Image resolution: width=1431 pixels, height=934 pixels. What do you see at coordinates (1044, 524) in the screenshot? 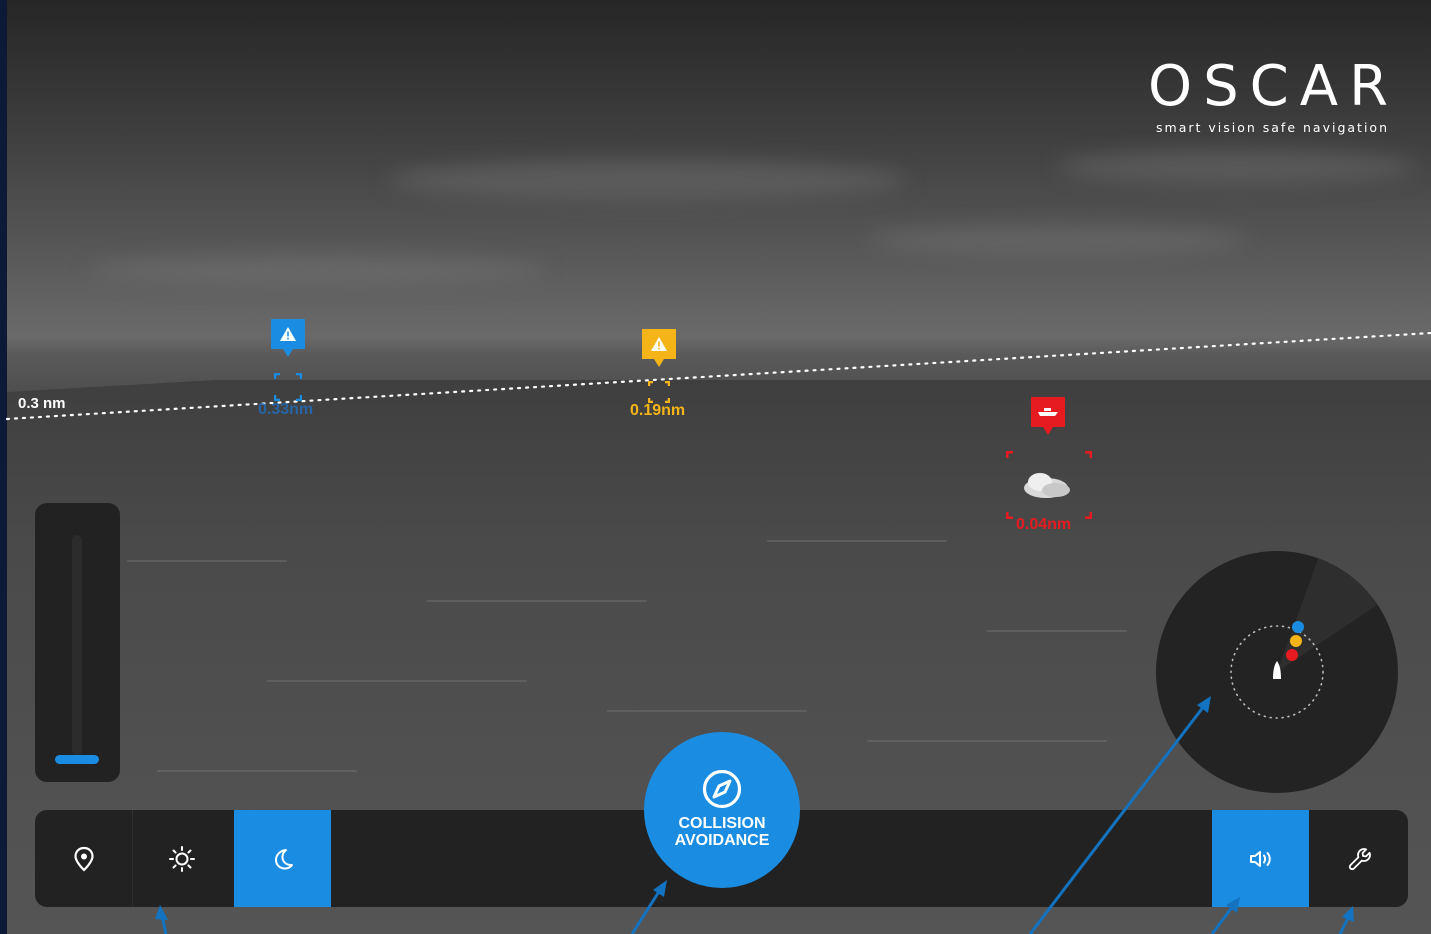
I see `target-range-red: 0.04nm` at bounding box center [1044, 524].